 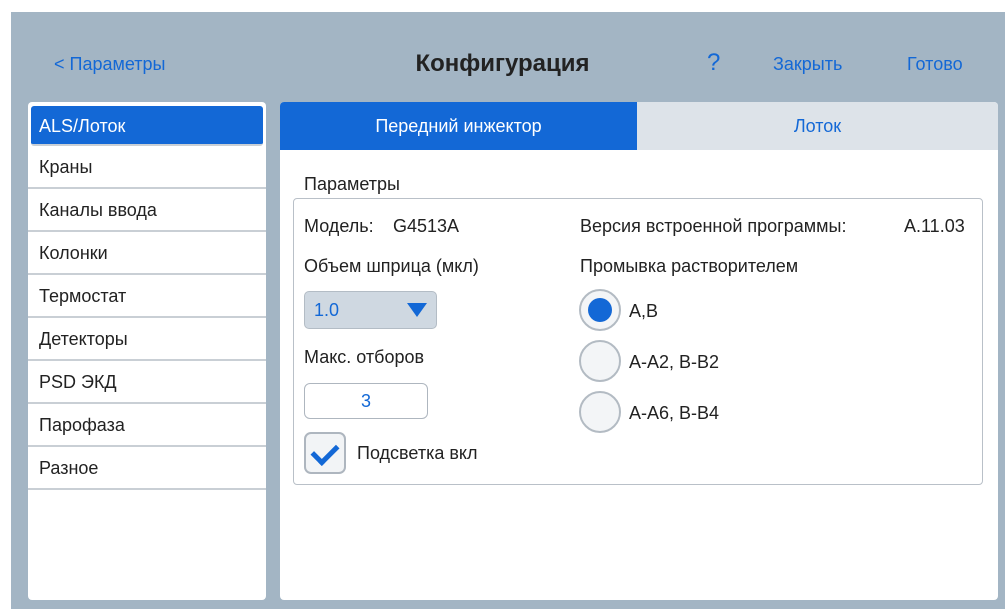 I want to click on backlight-checkbox, so click(x=325, y=453).